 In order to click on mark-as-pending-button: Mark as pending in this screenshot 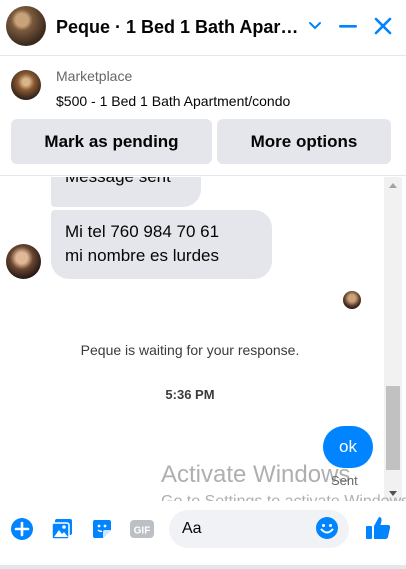, I will do `click(111, 141)`.